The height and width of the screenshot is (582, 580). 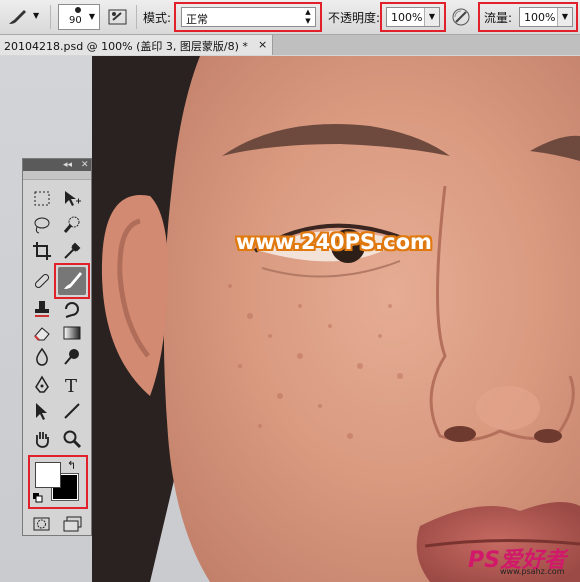 What do you see at coordinates (78, 10) in the screenshot?
I see `brush-tip-icon` at bounding box center [78, 10].